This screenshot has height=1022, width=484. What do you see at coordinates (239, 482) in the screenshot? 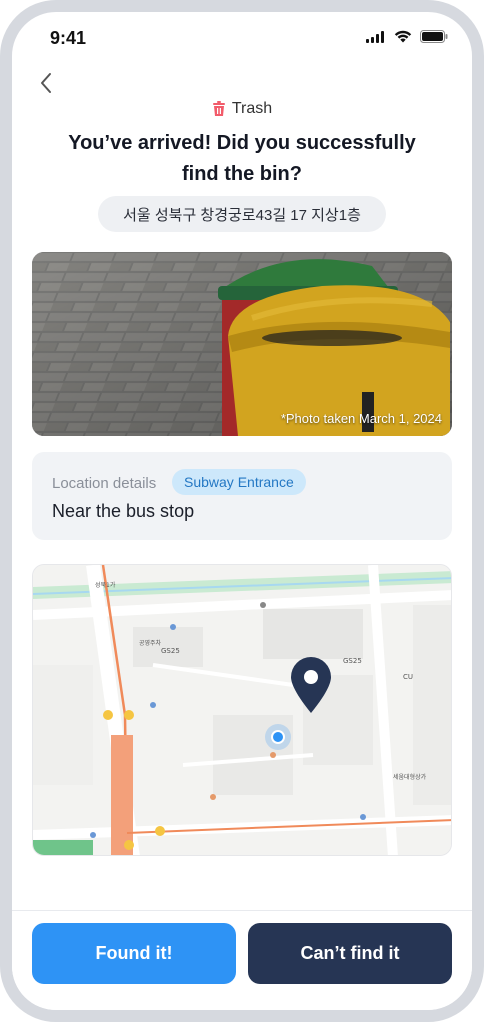
I see `location-type-badge: Subway Entrance` at bounding box center [239, 482].